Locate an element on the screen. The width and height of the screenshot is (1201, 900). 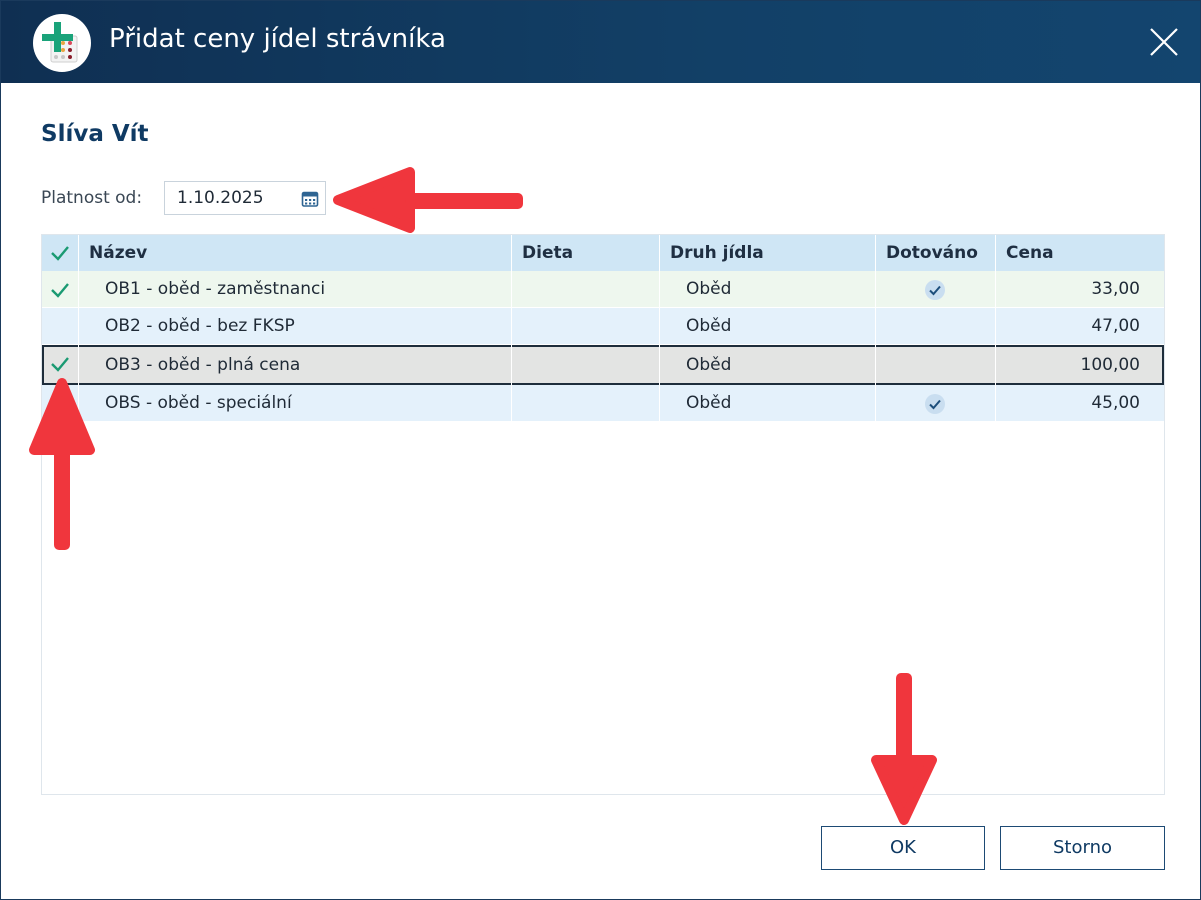
column-header-dotovano: Dotováno is located at coordinates (936, 253).